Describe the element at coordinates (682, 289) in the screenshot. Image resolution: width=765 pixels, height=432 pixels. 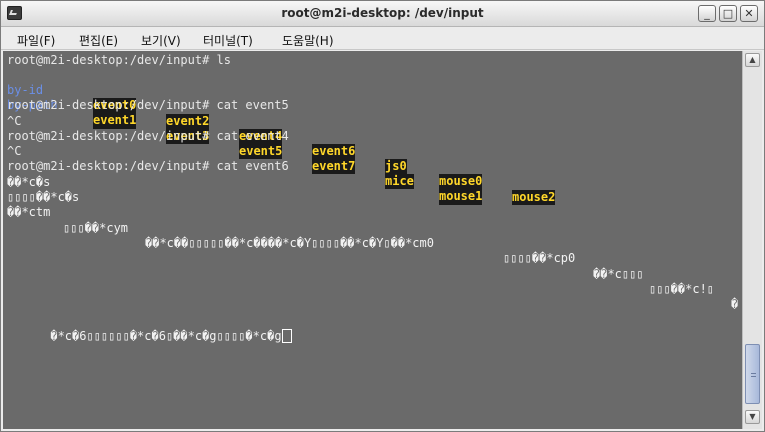
I see `terminal-binary-output: ▯▯▯��*c!▯` at that location.